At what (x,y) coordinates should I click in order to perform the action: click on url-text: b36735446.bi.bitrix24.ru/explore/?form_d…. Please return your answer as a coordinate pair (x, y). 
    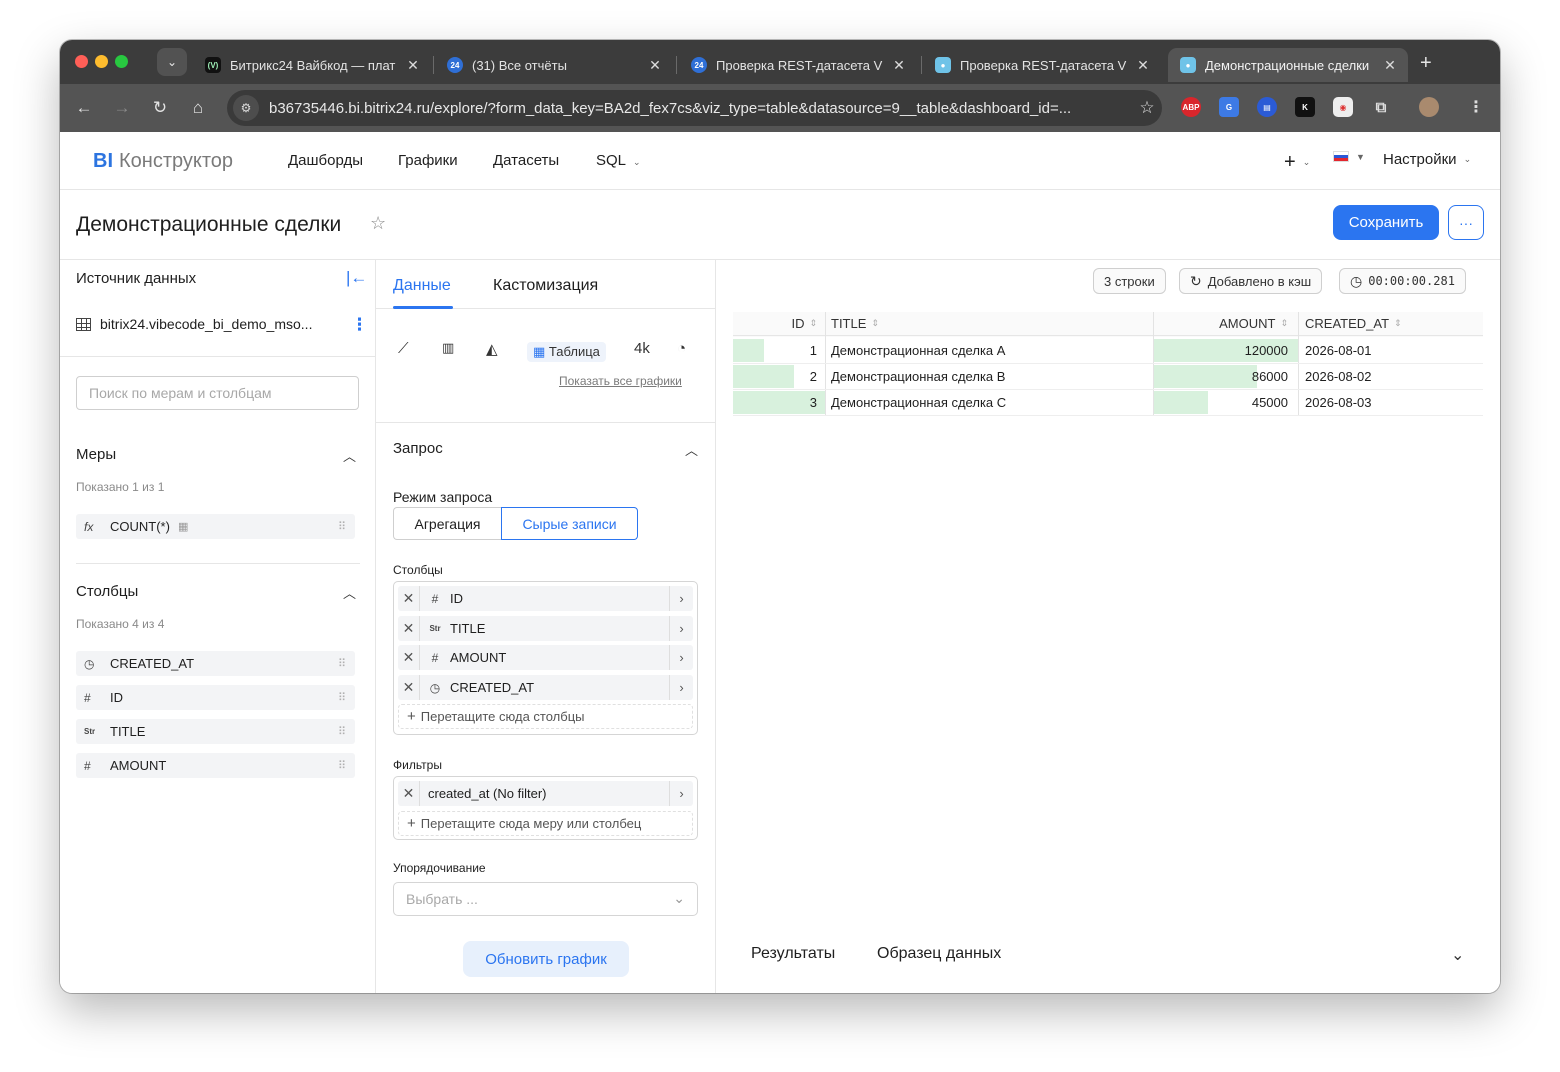
    Looking at the image, I should click on (700, 108).